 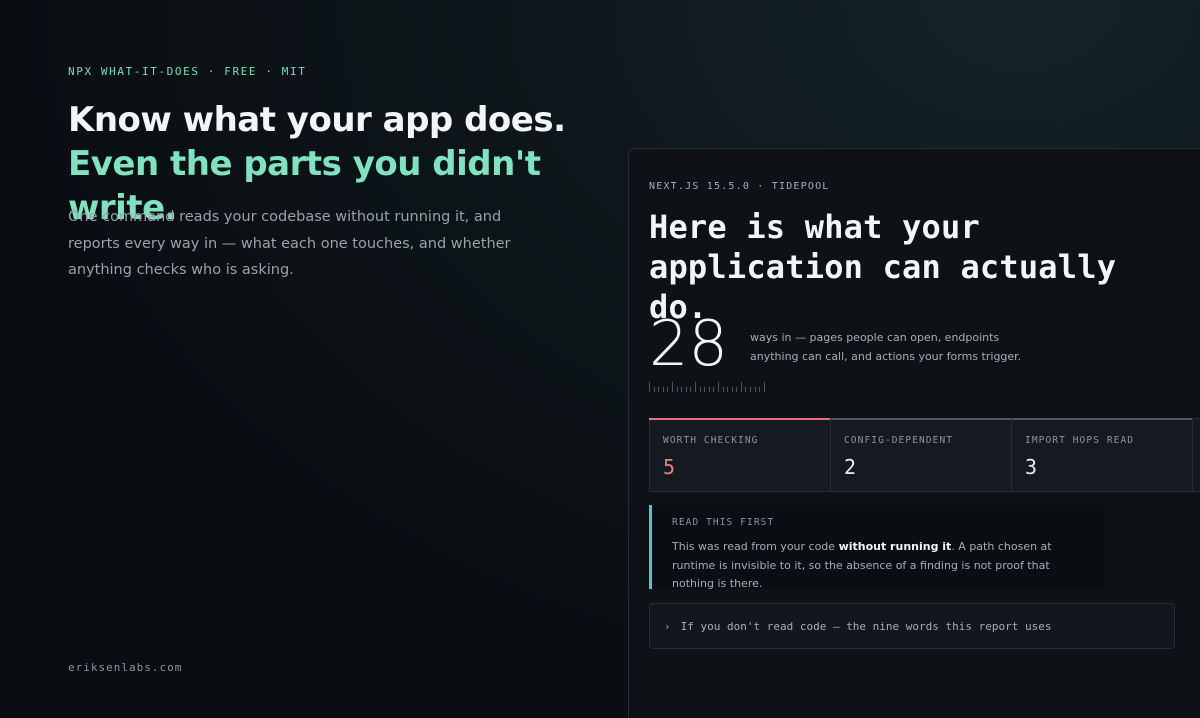 I want to click on stat-label: CONFIG-DEPENDENT, so click(x=899, y=440).